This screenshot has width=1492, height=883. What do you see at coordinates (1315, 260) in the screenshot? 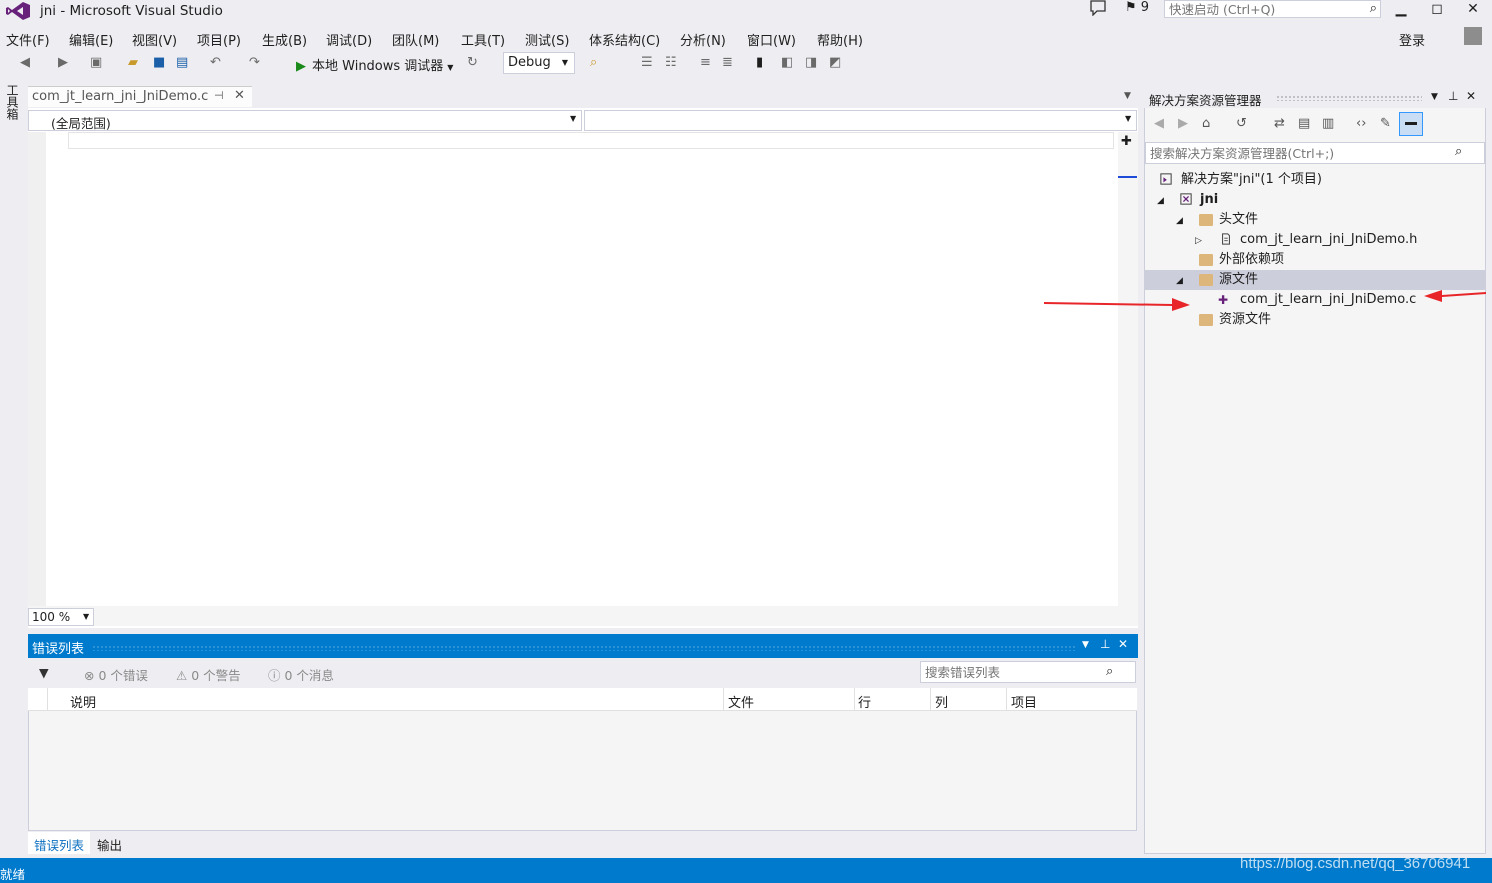
I see `tree-item-external-dependencies: 外部依赖项` at bounding box center [1315, 260].